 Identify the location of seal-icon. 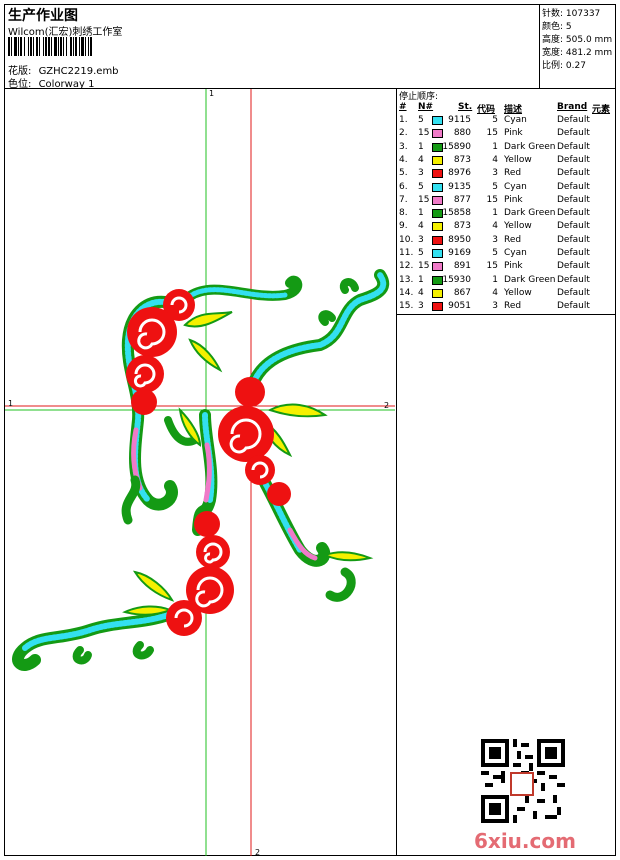
(522, 784).